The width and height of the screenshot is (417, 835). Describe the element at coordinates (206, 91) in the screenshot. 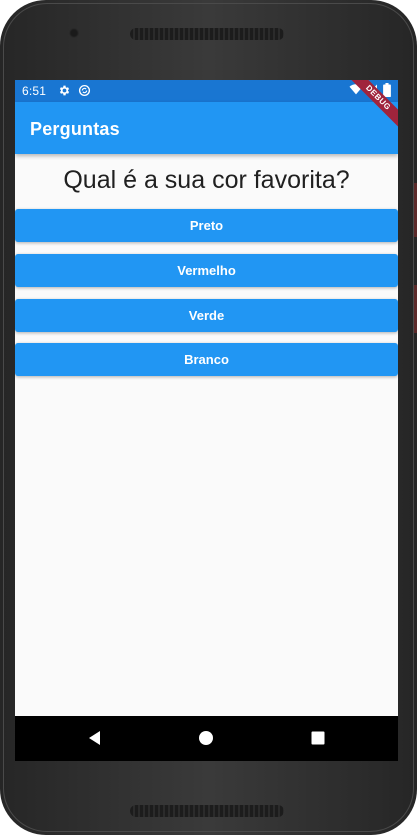

I see `status-bar: 6:51` at that location.